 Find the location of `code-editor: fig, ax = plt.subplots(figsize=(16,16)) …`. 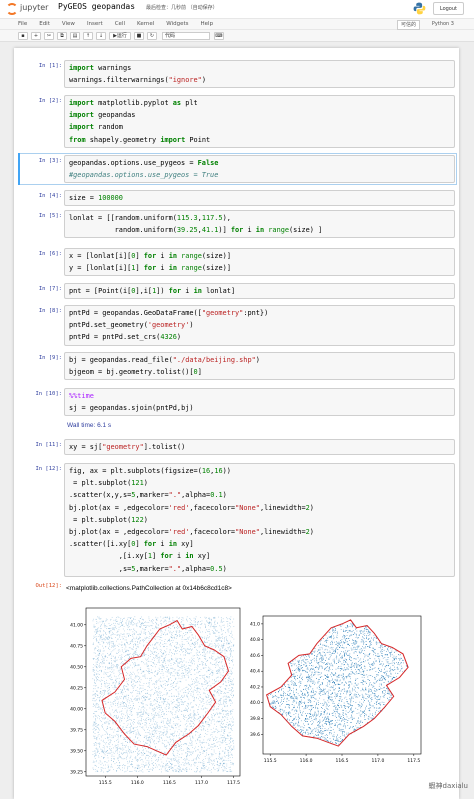

code-editor: fig, ax = plt.subplots(figsize=(16,16)) … is located at coordinates (259, 520).